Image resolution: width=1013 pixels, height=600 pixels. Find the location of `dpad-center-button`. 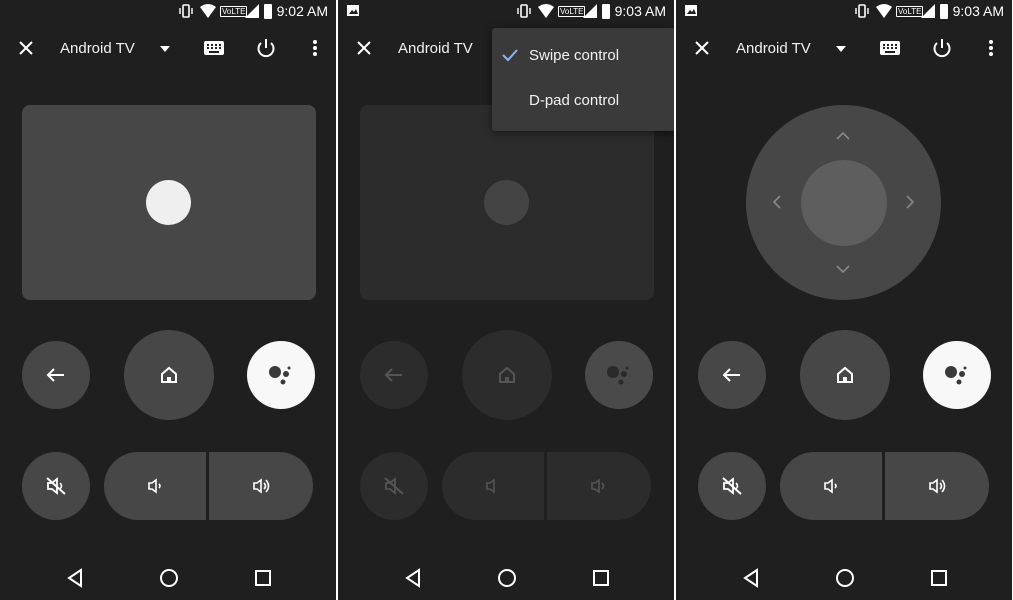

dpad-center-button is located at coordinates (844, 203).